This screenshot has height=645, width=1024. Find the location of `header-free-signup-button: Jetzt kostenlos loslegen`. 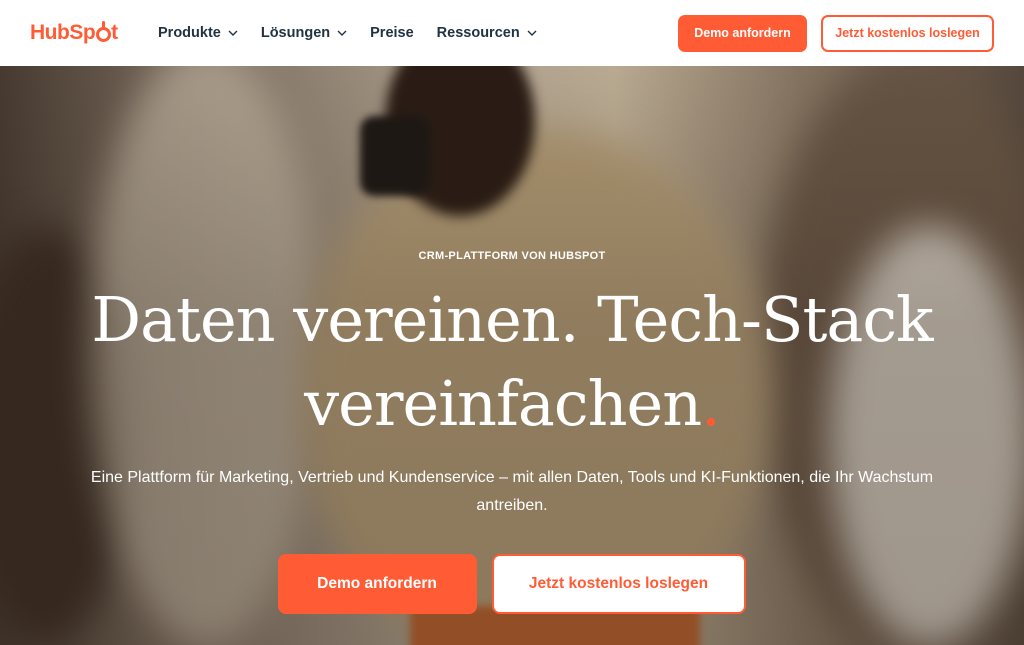

header-free-signup-button: Jetzt kostenlos loslegen is located at coordinates (907, 33).